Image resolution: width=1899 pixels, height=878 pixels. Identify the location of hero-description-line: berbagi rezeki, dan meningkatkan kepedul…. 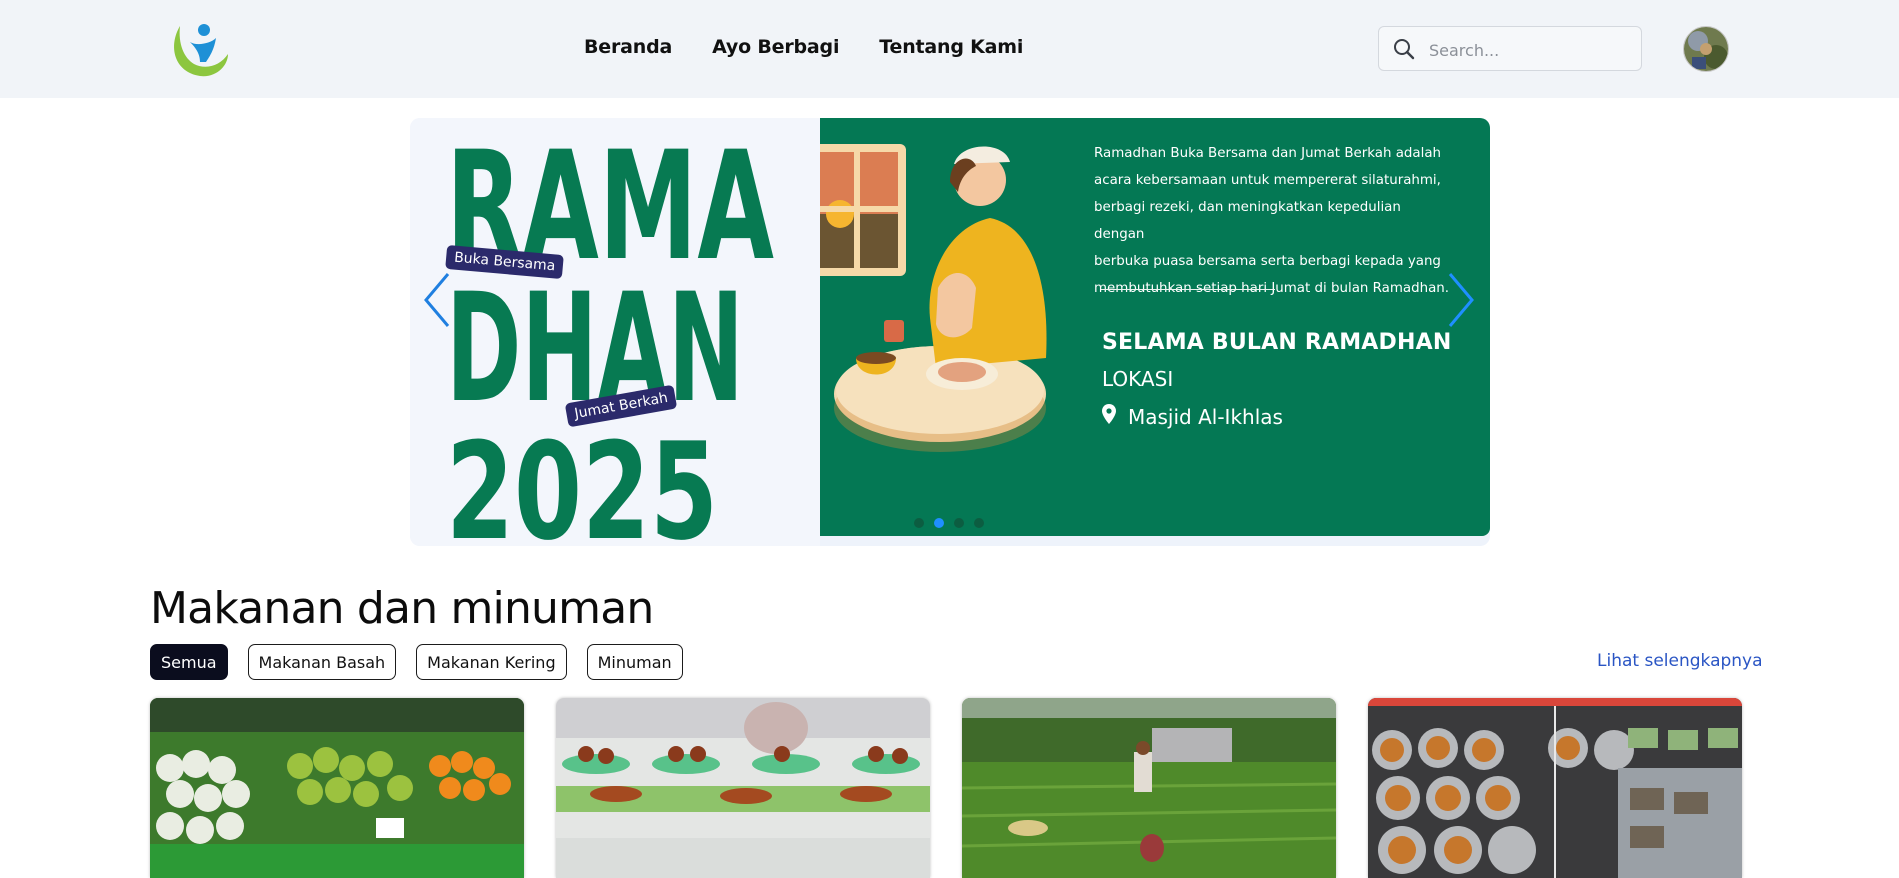
(1247, 221).